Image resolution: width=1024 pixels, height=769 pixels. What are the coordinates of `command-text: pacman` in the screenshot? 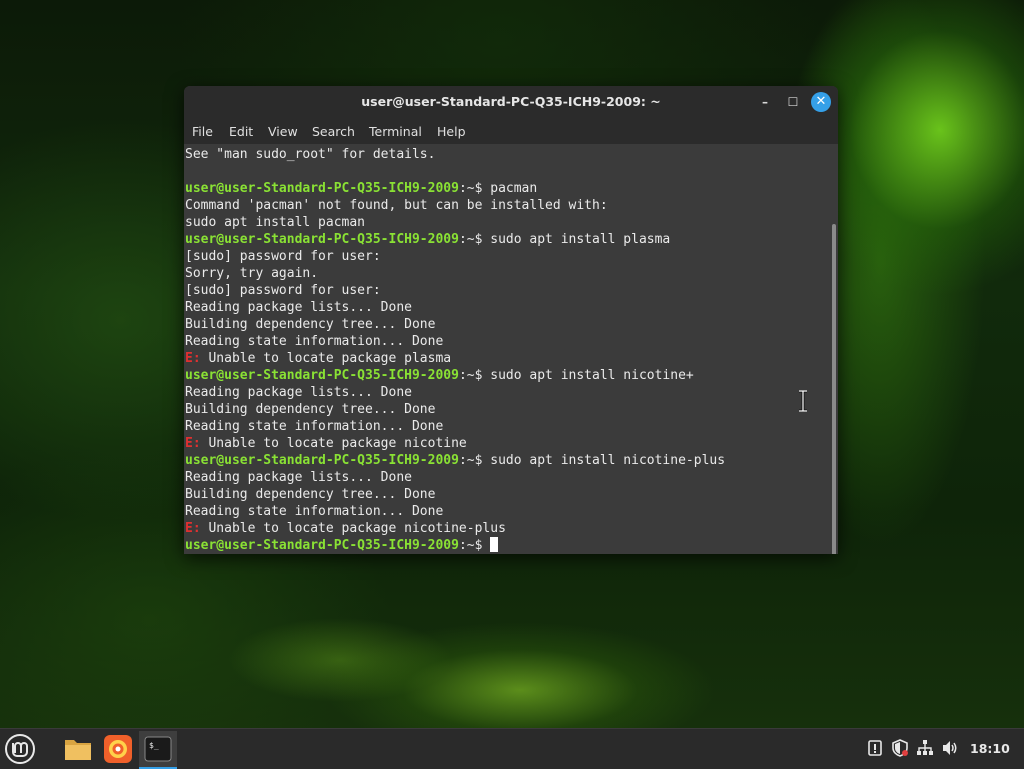 It's located at (514, 188).